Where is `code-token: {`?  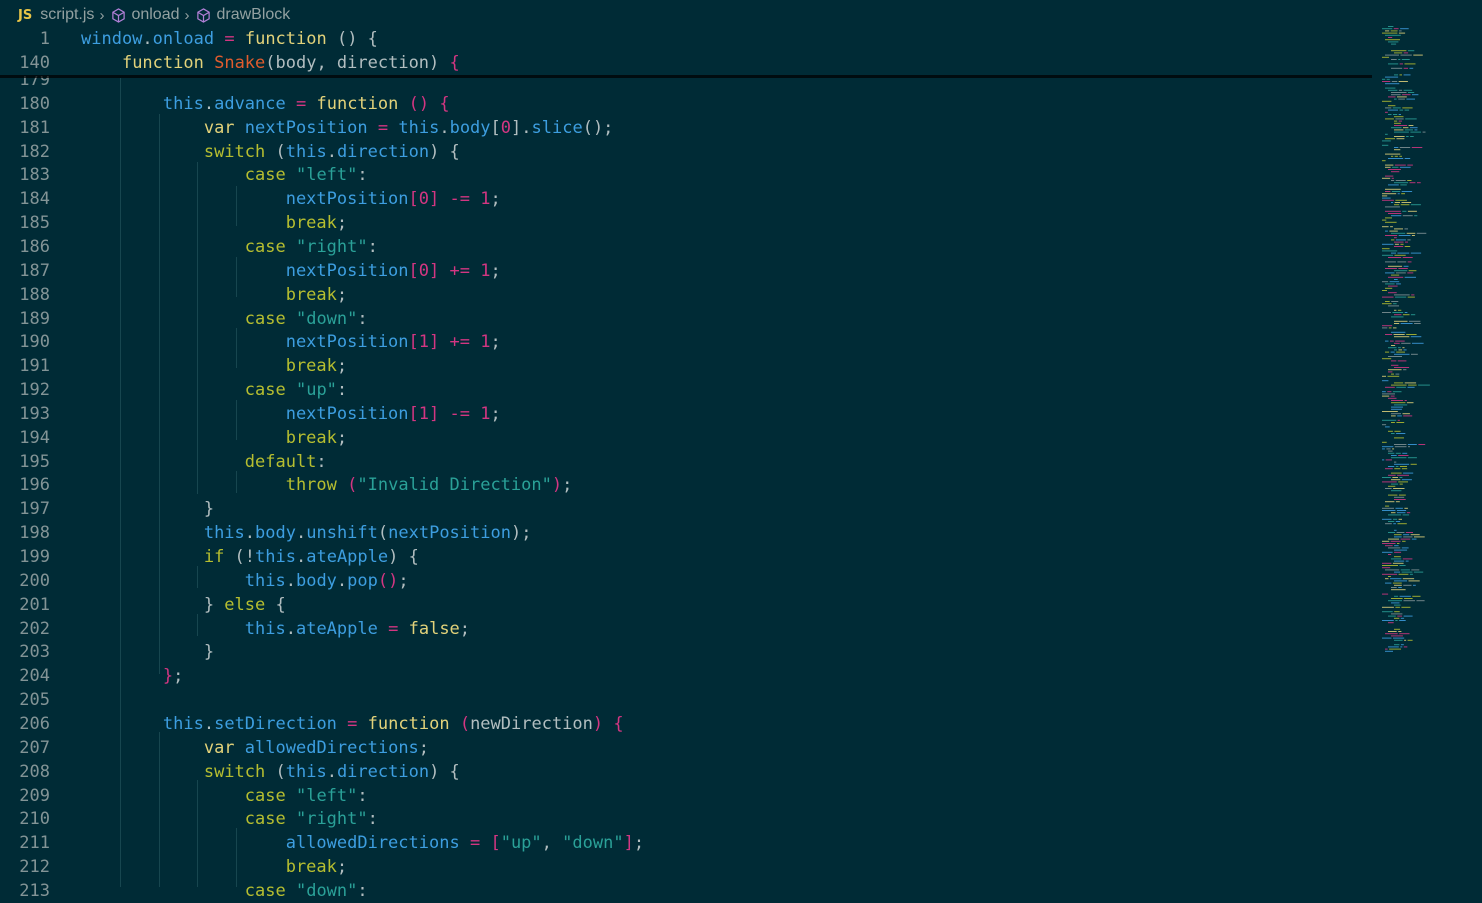 code-token: { is located at coordinates (444, 104).